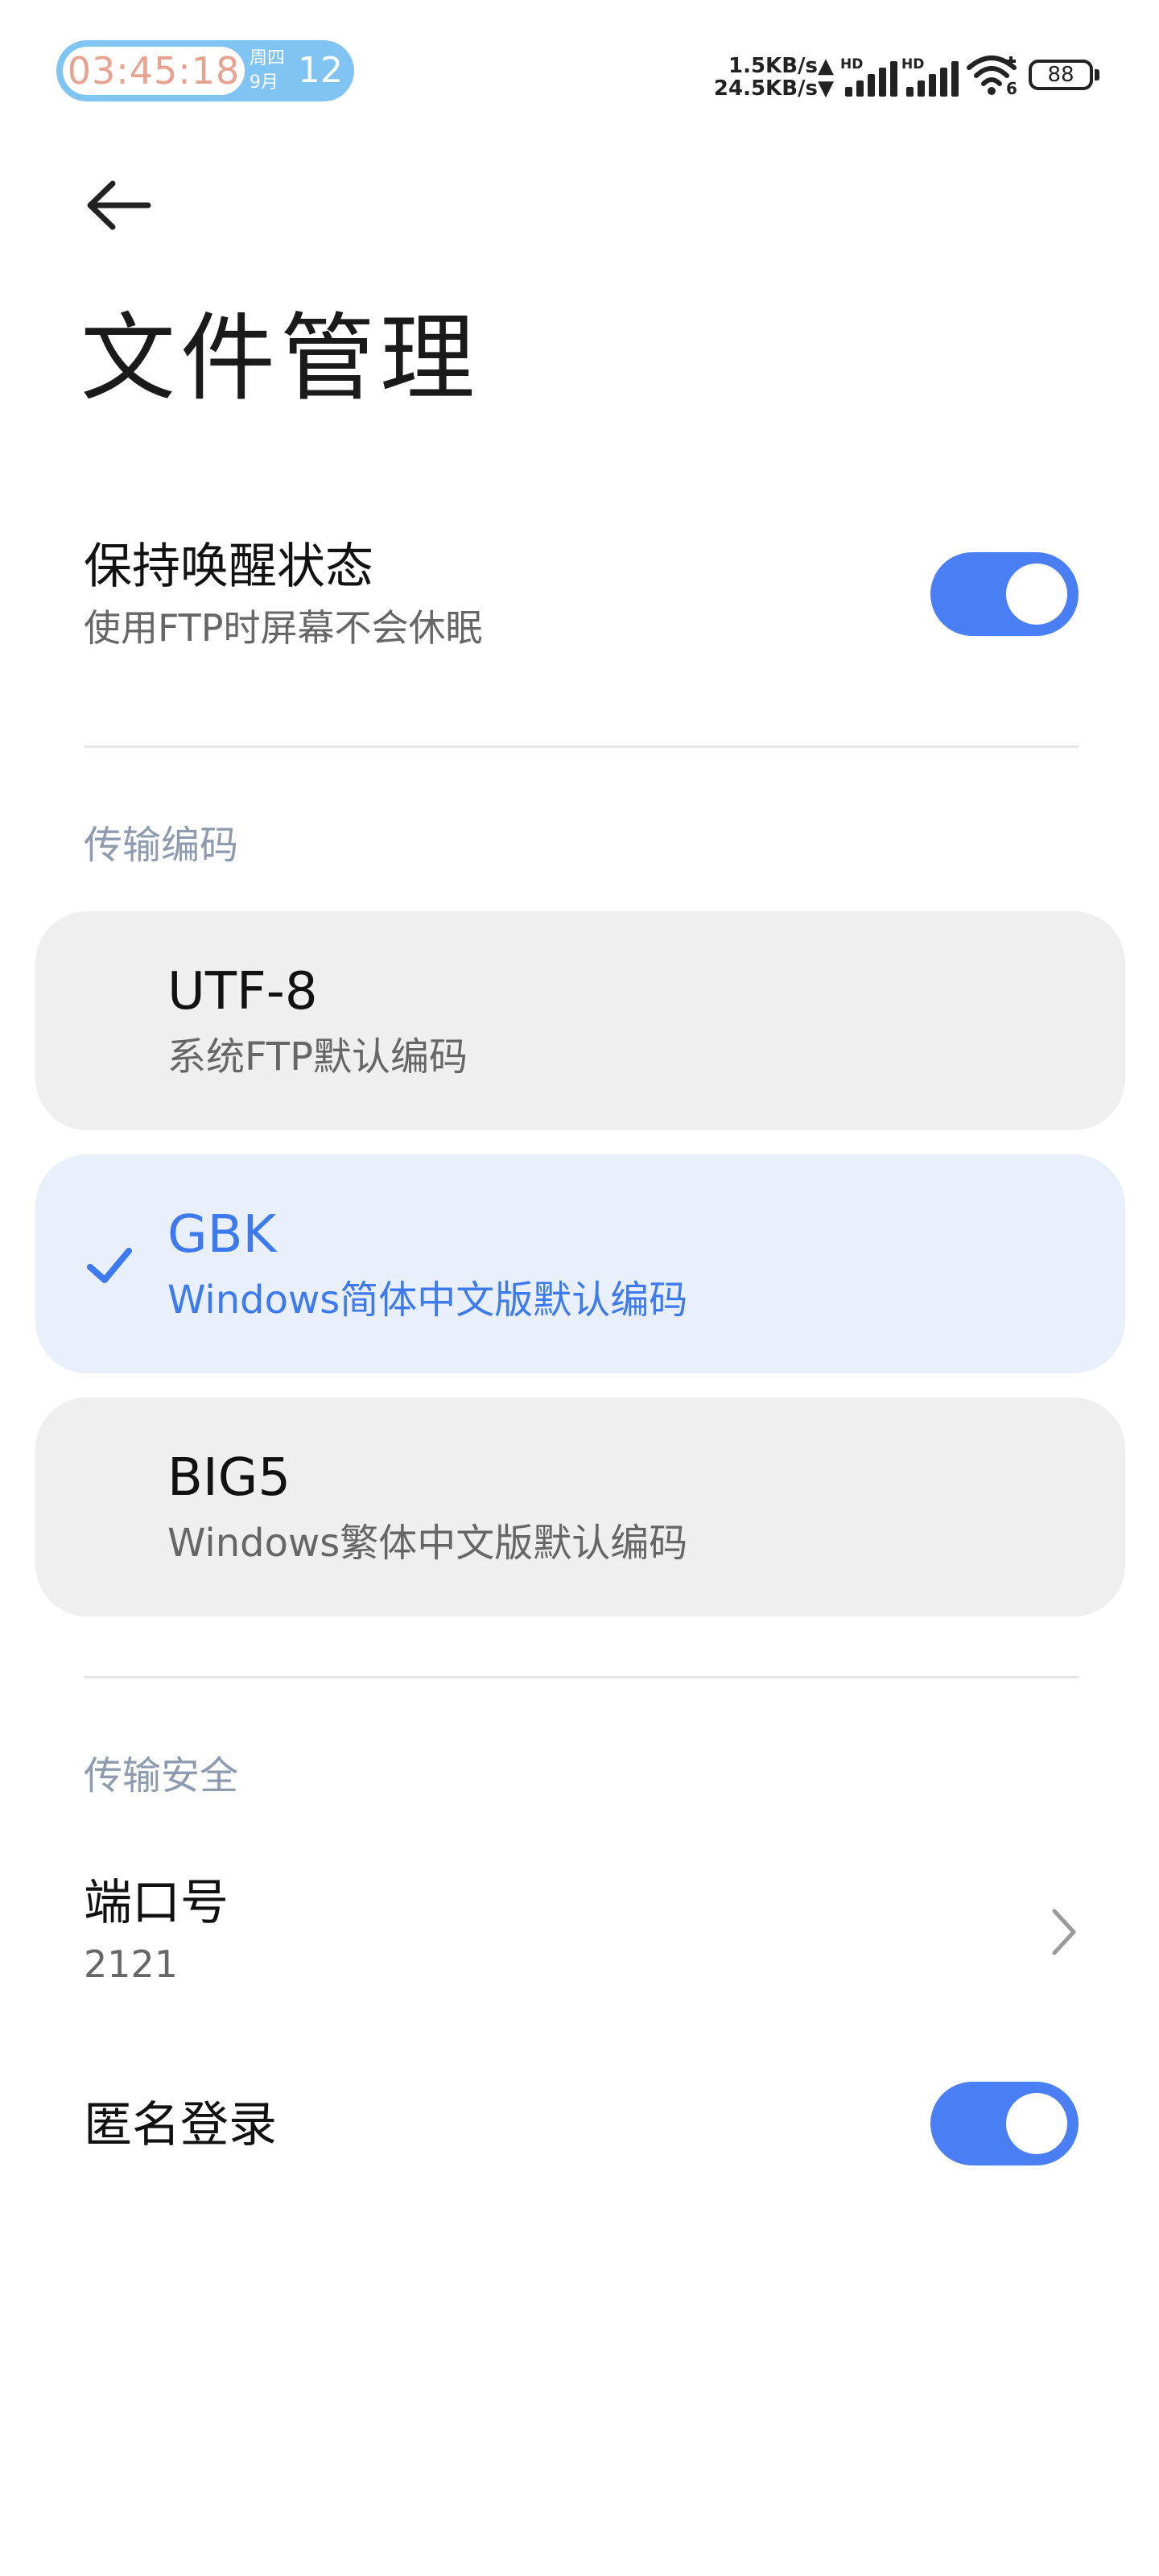 This screenshot has height=2576, width=1159. What do you see at coordinates (579, 1933) in the screenshot?
I see `port-row: 端口号 2121` at bounding box center [579, 1933].